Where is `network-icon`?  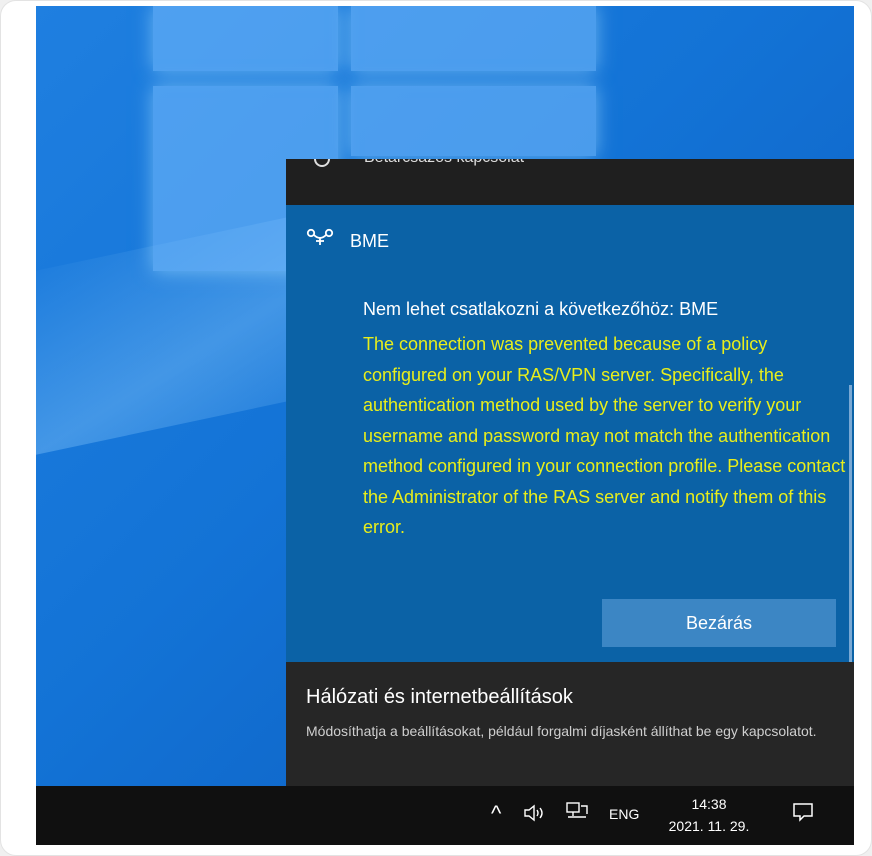
network-icon is located at coordinates (577, 810).